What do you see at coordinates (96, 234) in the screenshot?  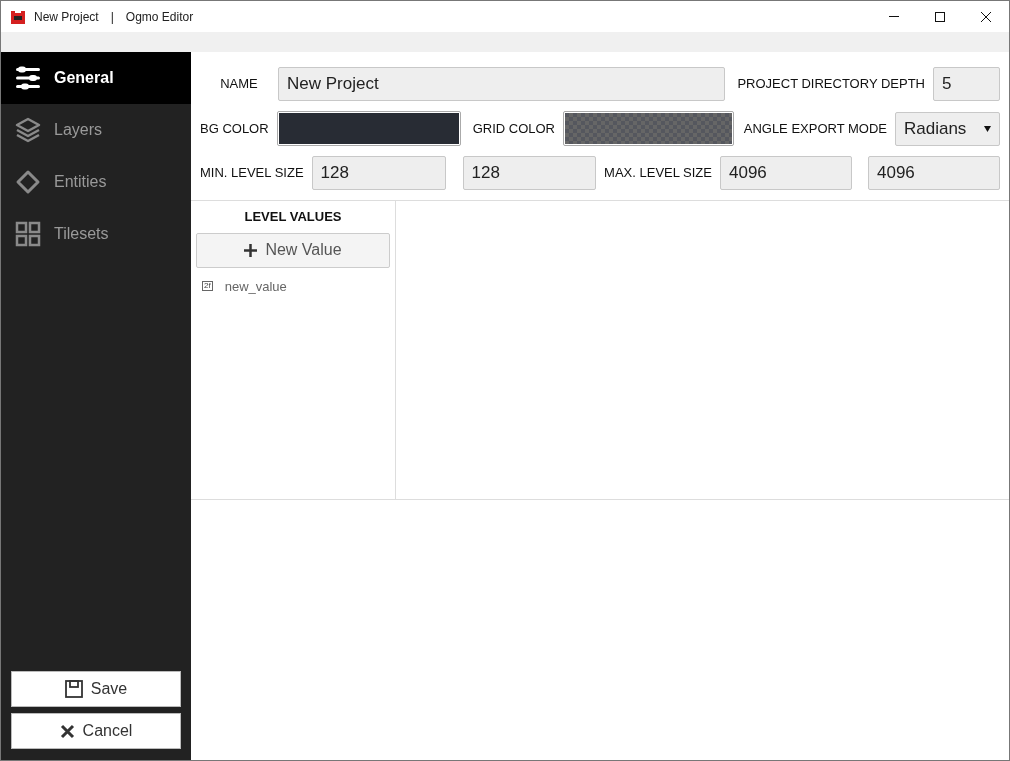 I see `sidebar-item: Tilesets` at bounding box center [96, 234].